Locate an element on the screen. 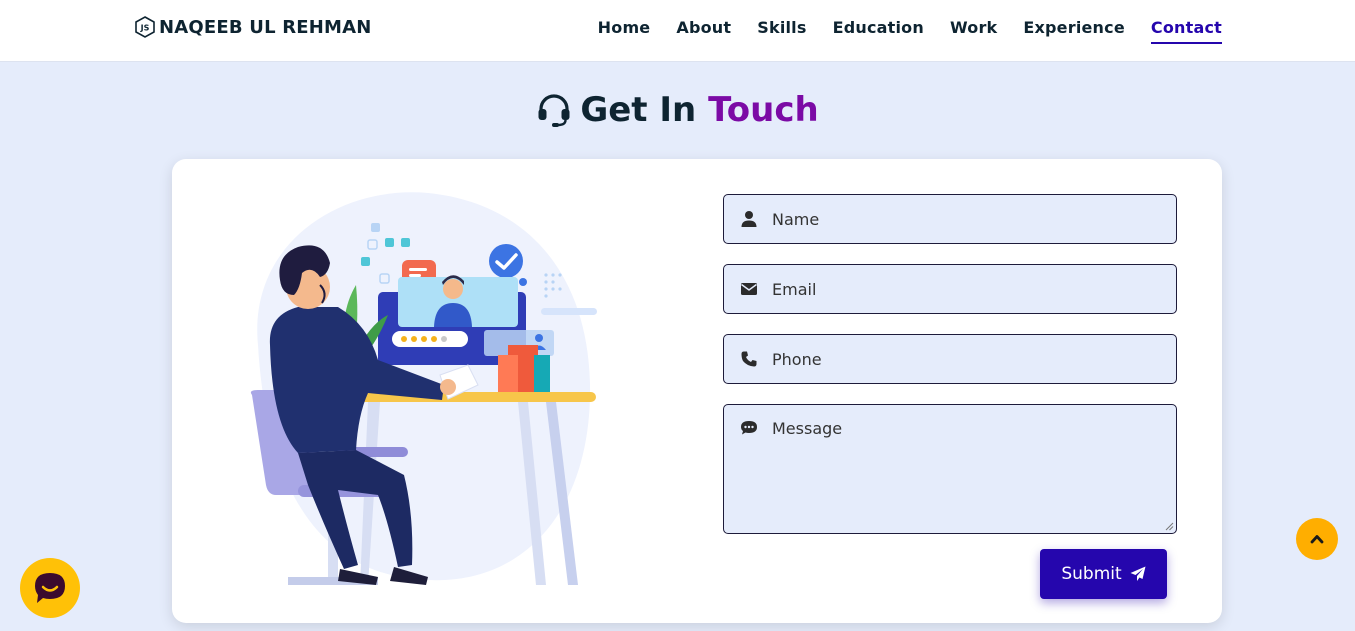 This screenshot has width=1355, height=631. message-field is located at coordinates (950, 469).